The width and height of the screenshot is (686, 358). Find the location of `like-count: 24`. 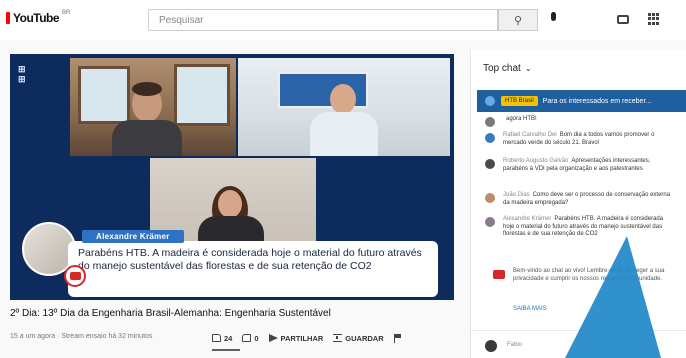

like-count: 24 is located at coordinates (228, 338).